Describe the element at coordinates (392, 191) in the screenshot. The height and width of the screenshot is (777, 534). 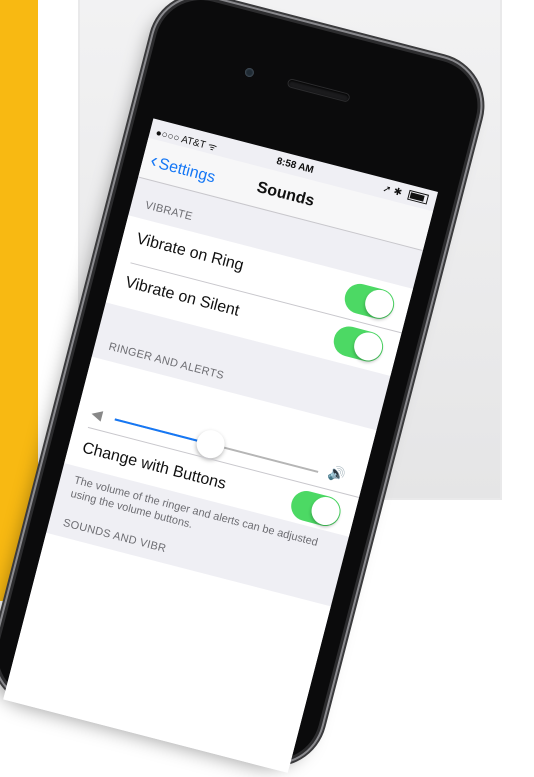
I see `location-bluetooth-icons: ➚ ✱` at that location.